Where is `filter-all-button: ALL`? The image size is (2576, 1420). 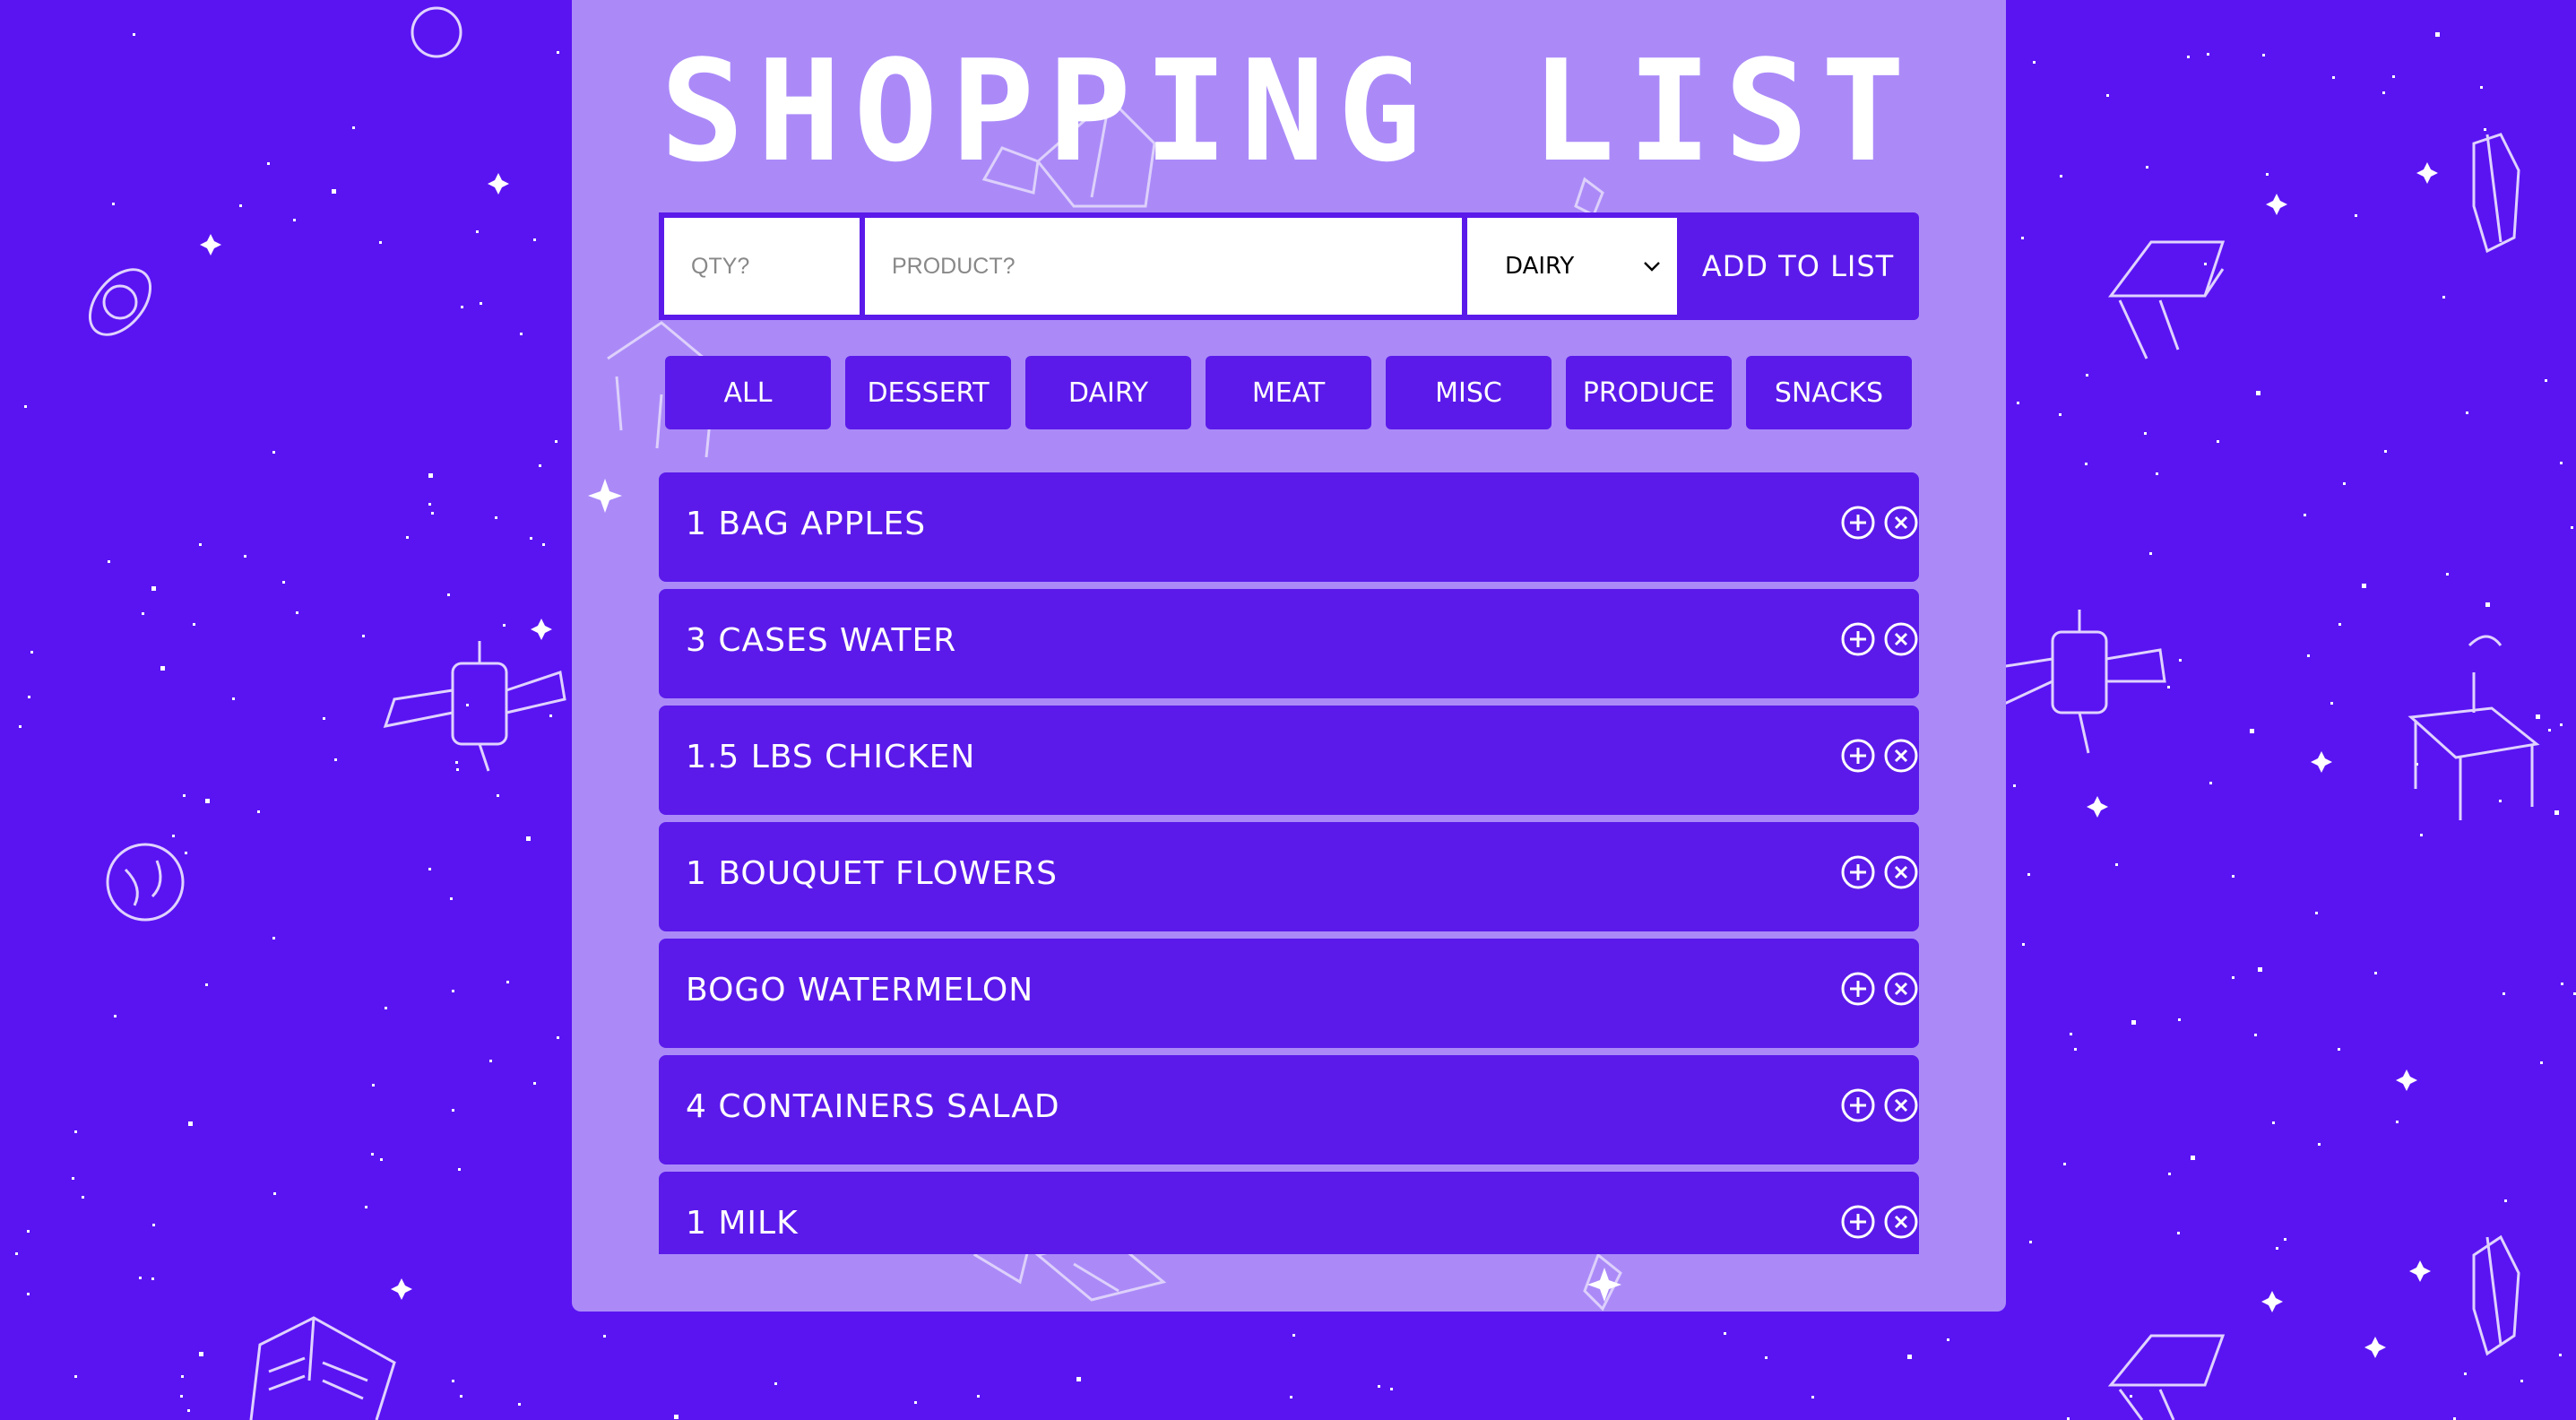 filter-all-button: ALL is located at coordinates (748, 393).